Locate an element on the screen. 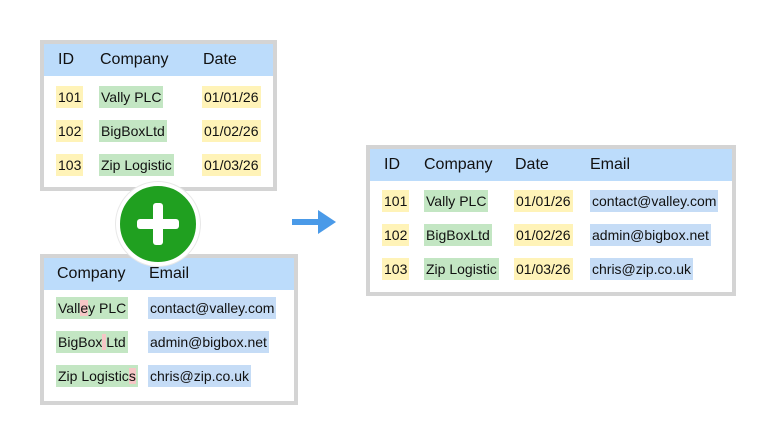 The height and width of the screenshot is (445, 776). diff-highlight: s is located at coordinates (132, 376).